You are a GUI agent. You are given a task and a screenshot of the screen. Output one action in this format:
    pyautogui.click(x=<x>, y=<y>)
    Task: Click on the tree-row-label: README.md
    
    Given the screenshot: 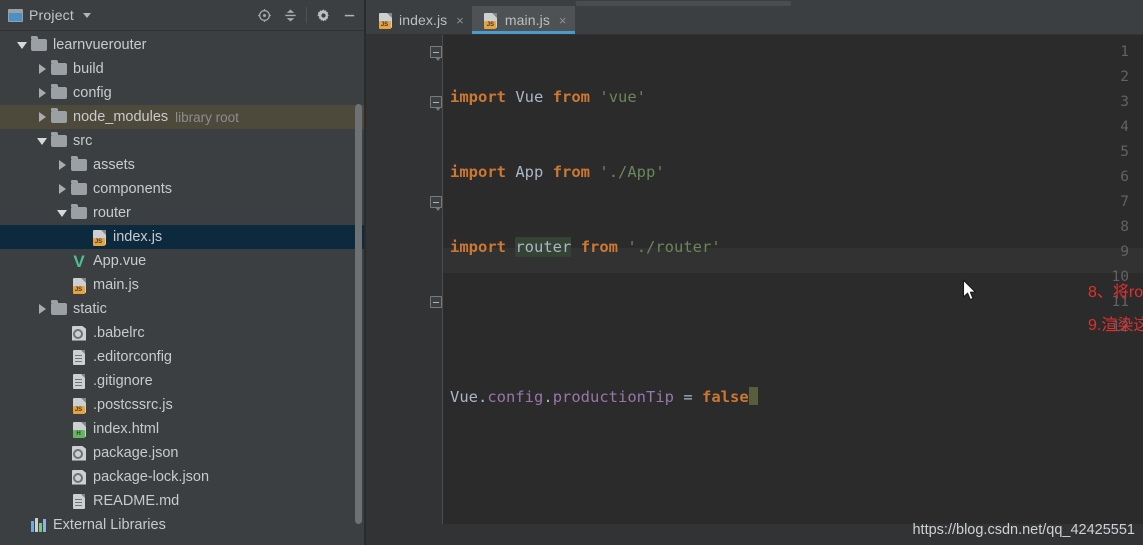 What is the action you would take?
    pyautogui.click(x=136, y=501)
    